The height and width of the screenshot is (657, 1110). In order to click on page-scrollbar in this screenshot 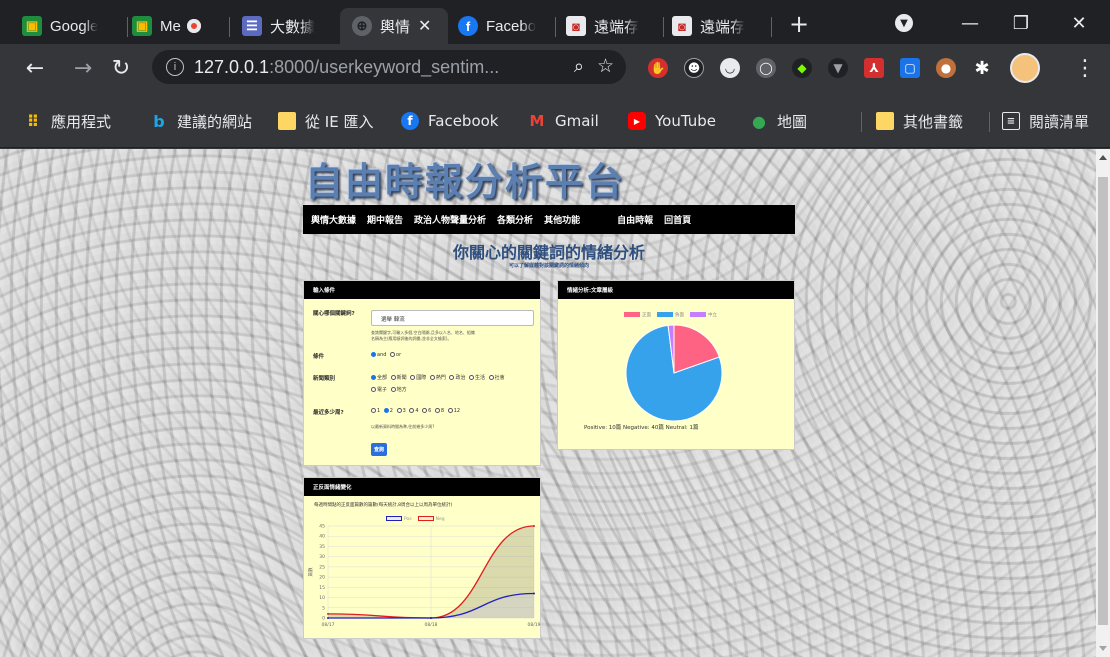, I will do `click(1103, 403)`.